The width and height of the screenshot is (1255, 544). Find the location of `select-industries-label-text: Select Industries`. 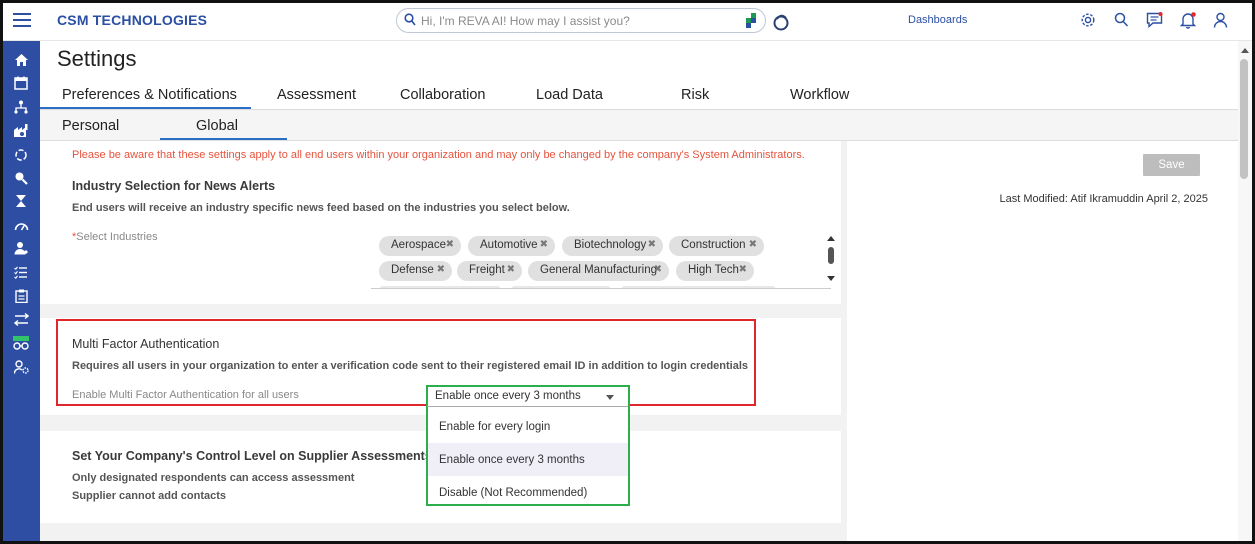

select-industries-label-text: Select Industries is located at coordinates (117, 237).